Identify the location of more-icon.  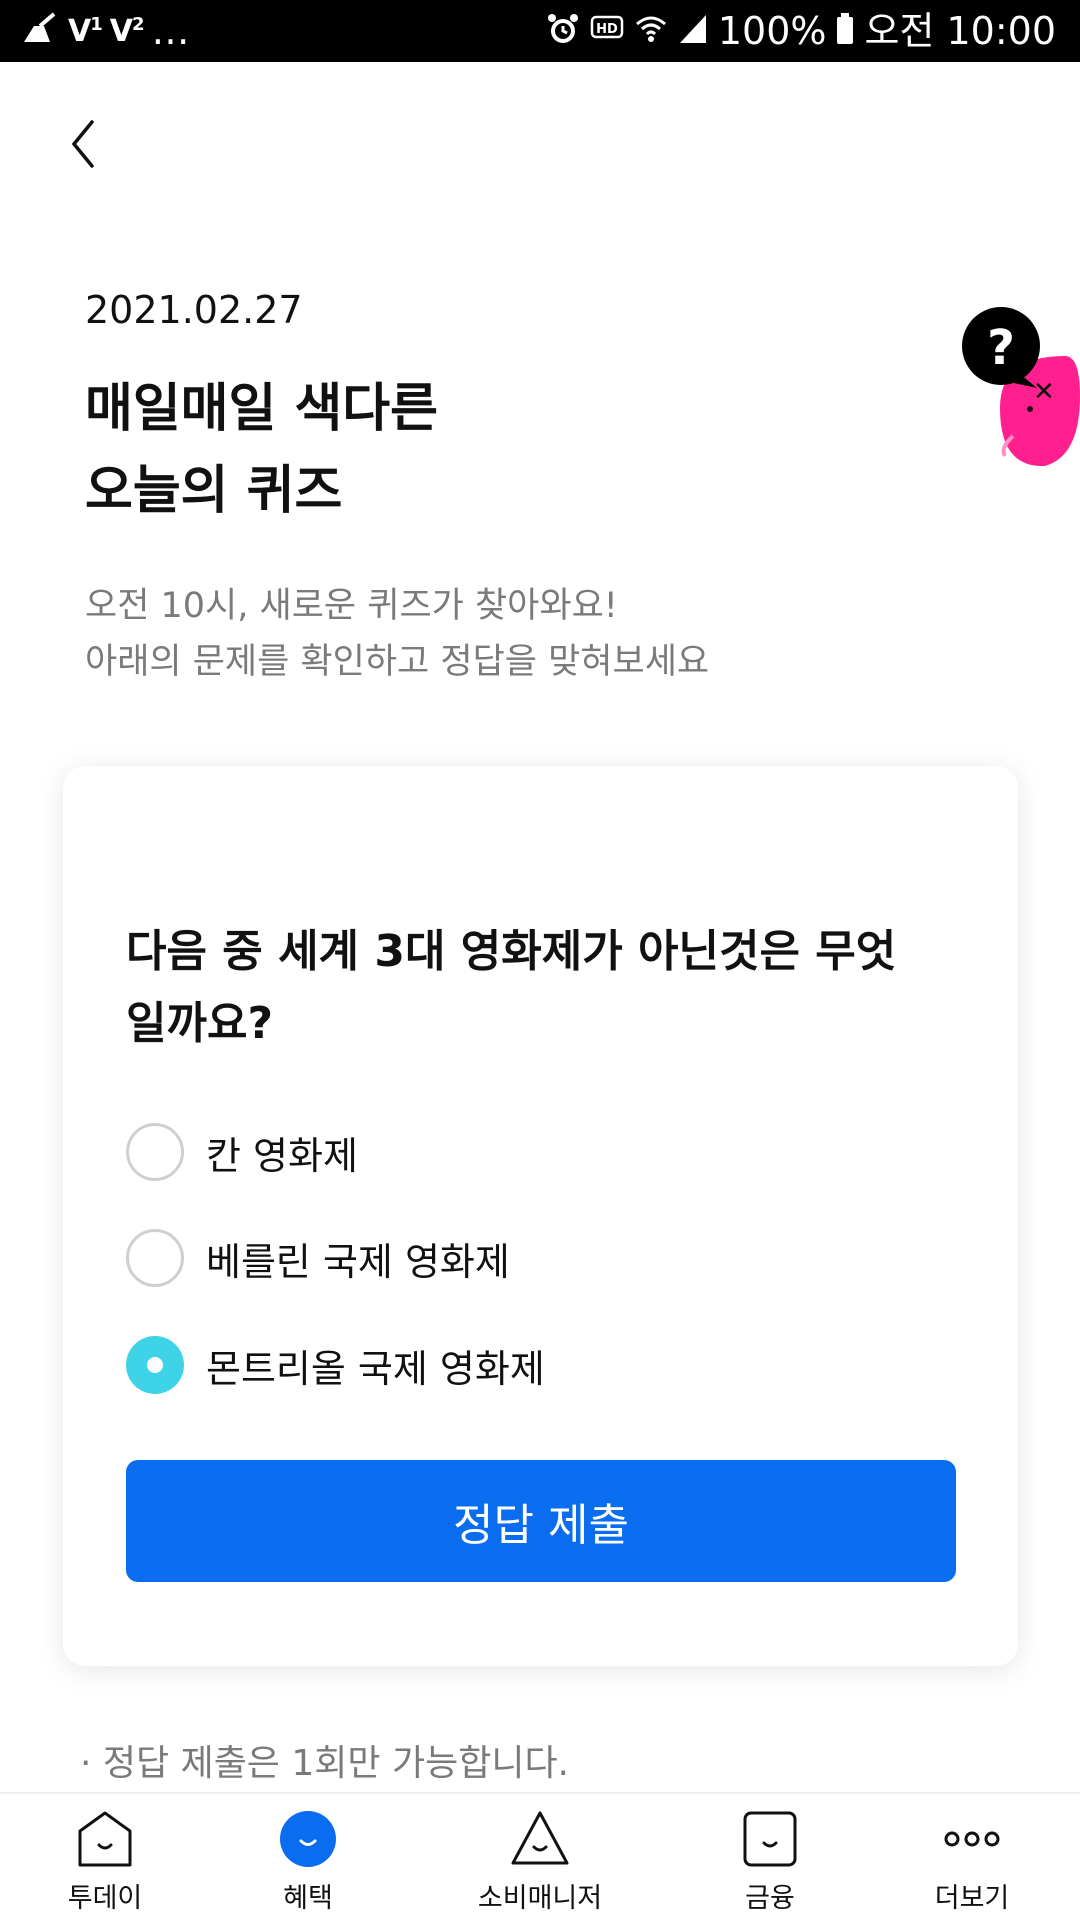
(972, 1839).